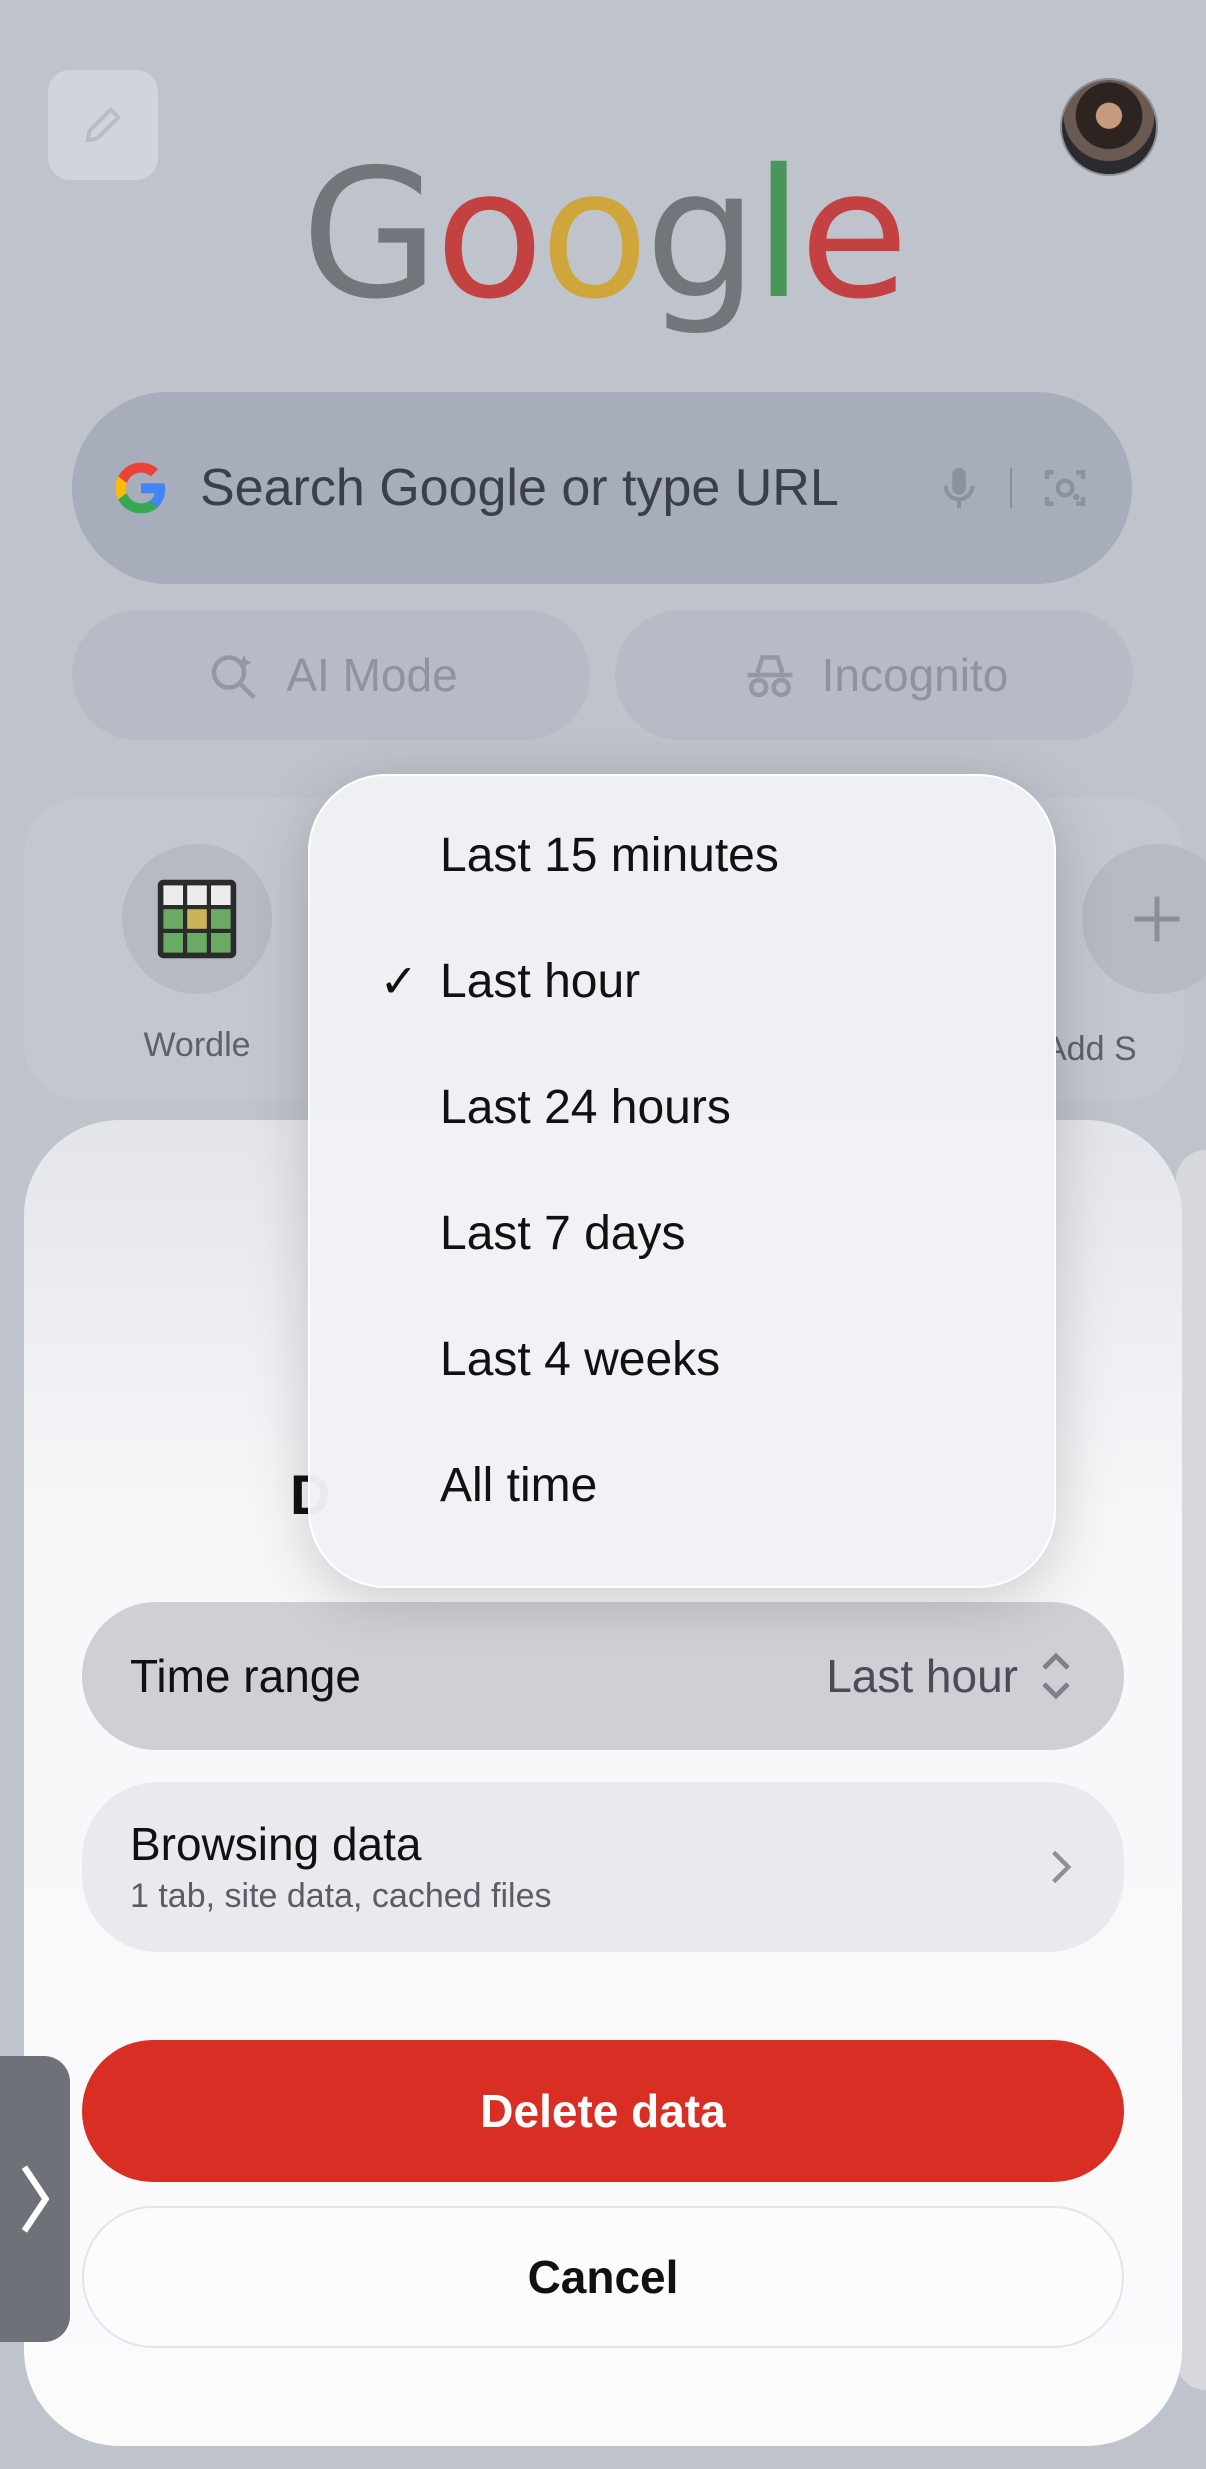 The height and width of the screenshot is (2469, 1206). I want to click on menu-item-last-hour: ✓ Last hour, so click(684, 981).